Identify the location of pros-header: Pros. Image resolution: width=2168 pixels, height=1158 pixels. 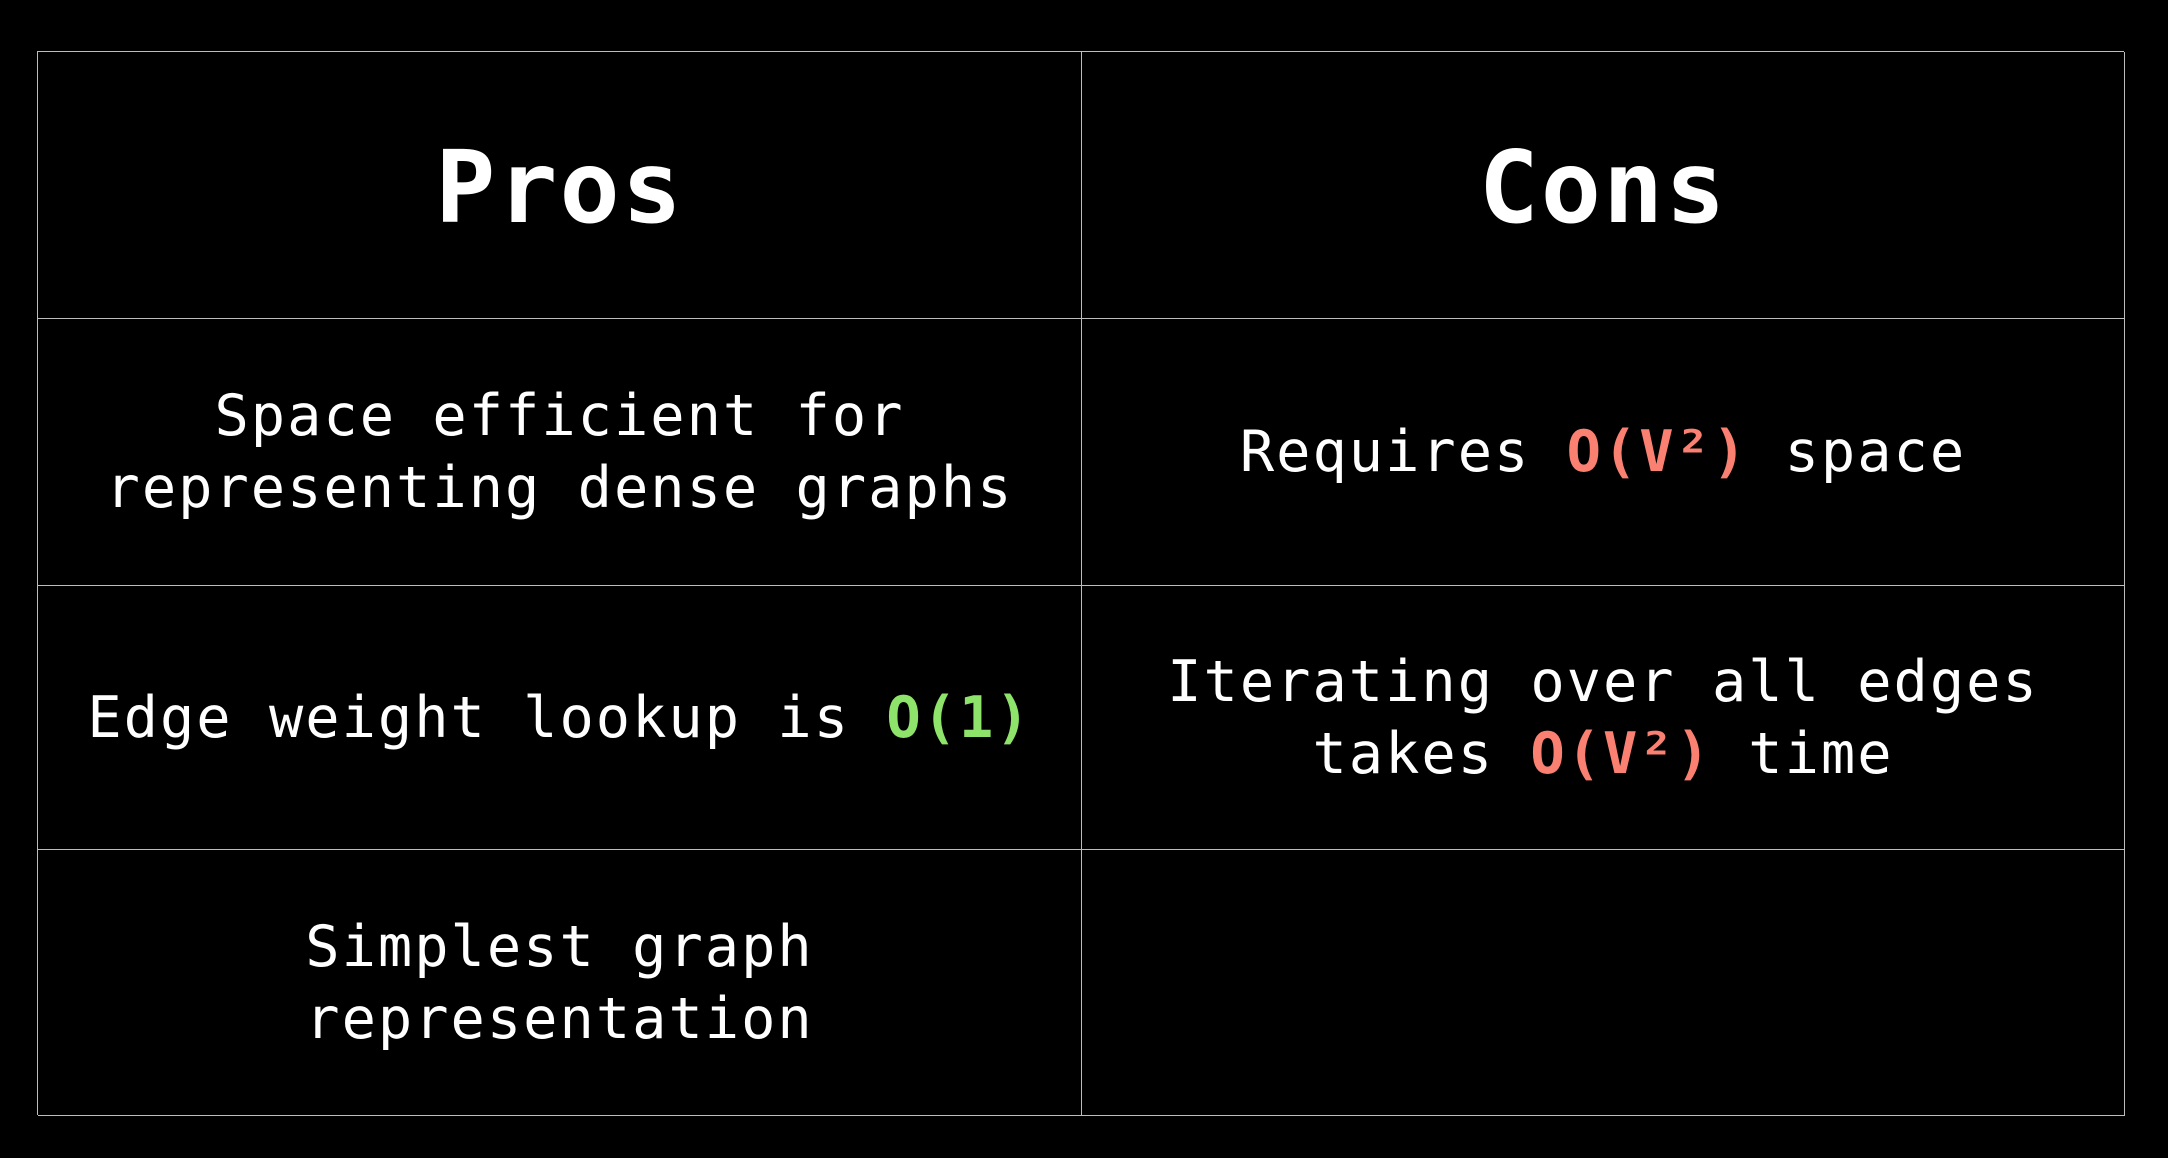
(559, 187).